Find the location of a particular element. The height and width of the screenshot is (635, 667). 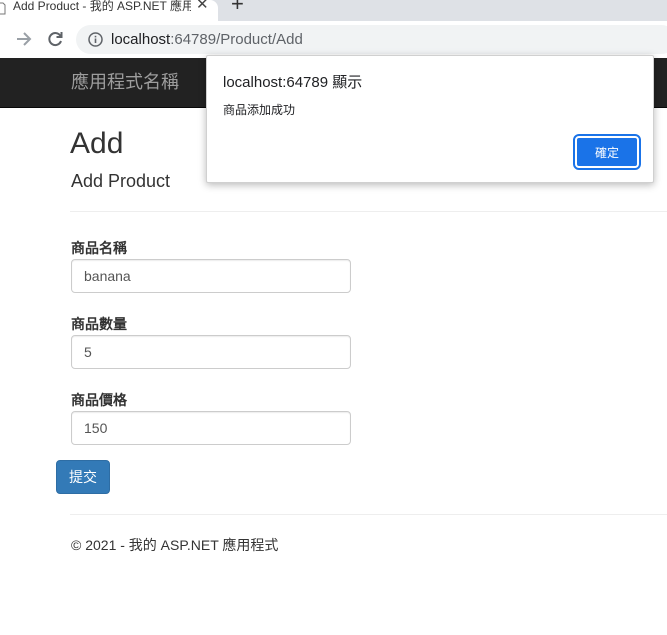

navbar-brand: 應用程式名稱 is located at coordinates (125, 82).